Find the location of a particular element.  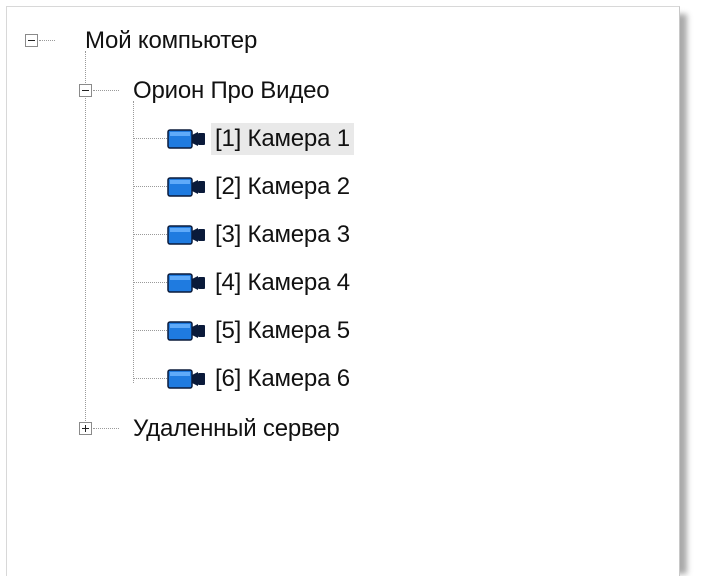

tree-node-camera: [6] Камера 6 is located at coordinates (243, 379).